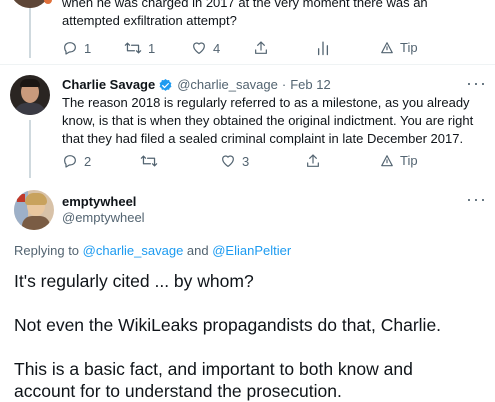  Describe the element at coordinates (227, 85) in the screenshot. I see `tweet2-author-handle: @charlie_savage` at that location.